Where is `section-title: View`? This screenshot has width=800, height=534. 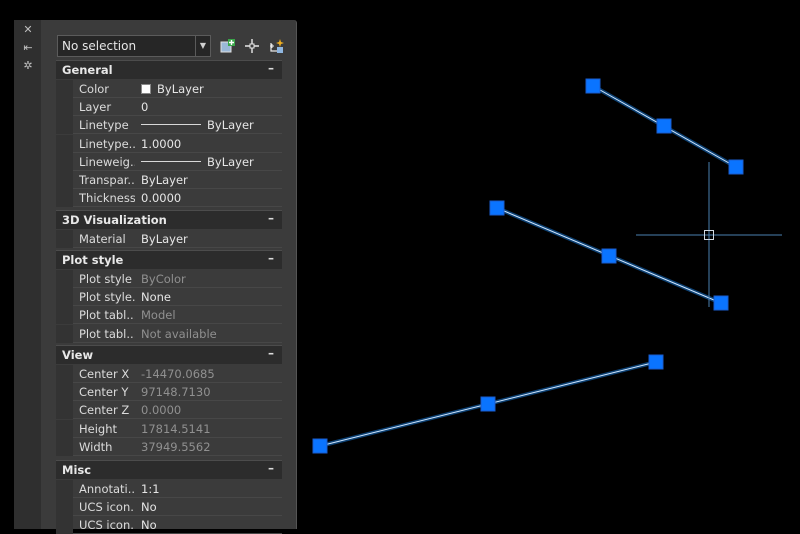 section-title: View is located at coordinates (78, 355).